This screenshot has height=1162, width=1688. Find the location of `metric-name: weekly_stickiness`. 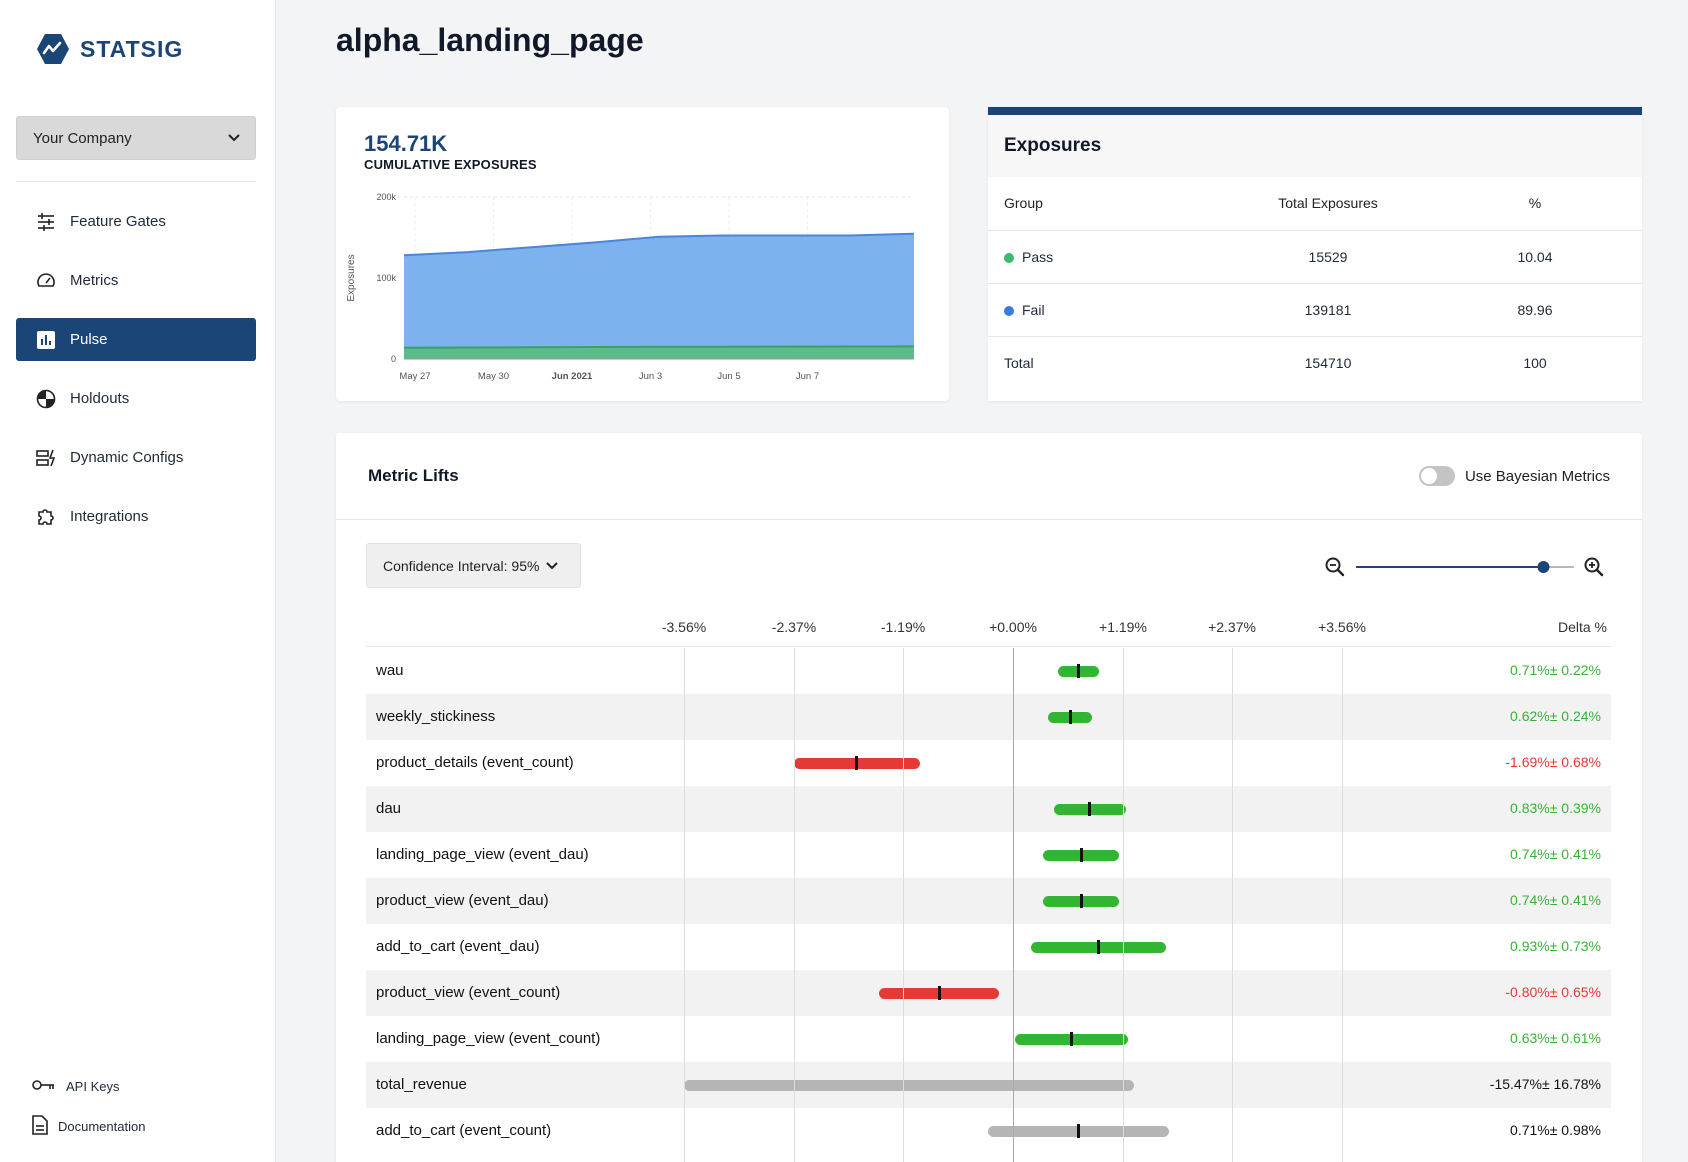

metric-name: weekly_stickiness is located at coordinates (436, 716).